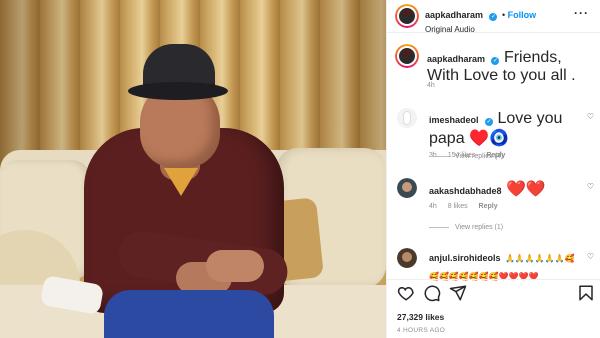 Image resolution: width=600 pixels, height=338 pixels. I want to click on action-bar: 27,329 likes 4 HOURS AGO, so click(493, 308).